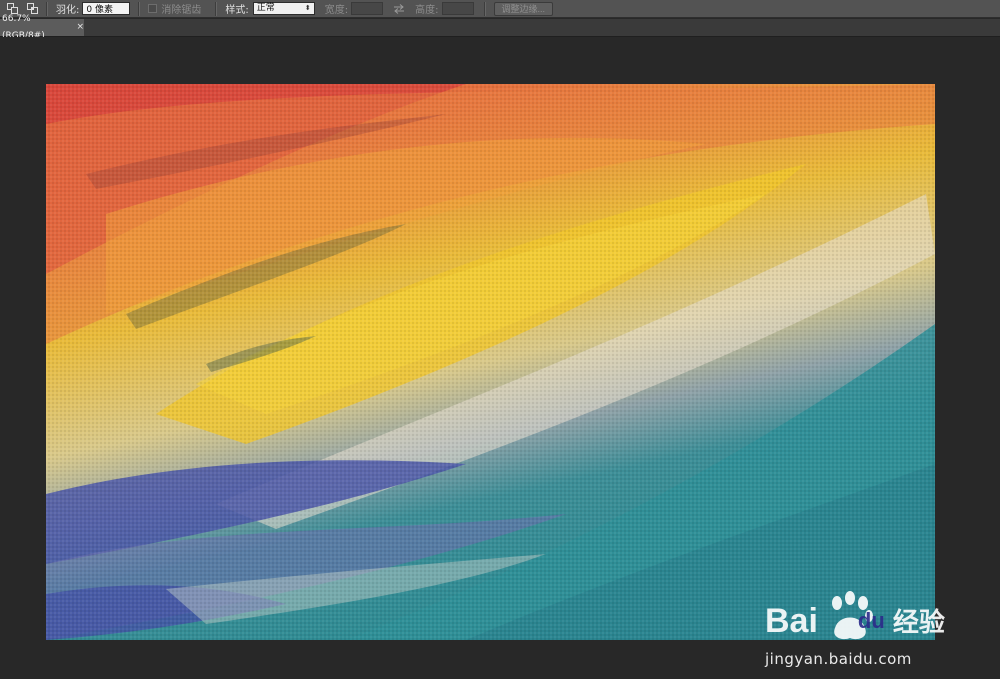 The width and height of the screenshot is (1000, 679). Describe the element at coordinates (106, 8) in the screenshot. I see `feather-input` at that location.